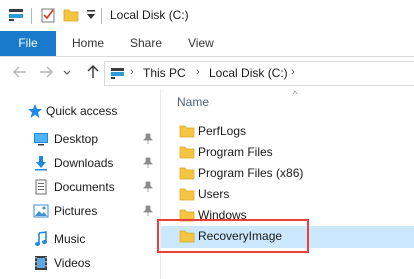 The image size is (414, 279). What do you see at coordinates (48, 15) in the screenshot?
I see `properties-icon` at bounding box center [48, 15].